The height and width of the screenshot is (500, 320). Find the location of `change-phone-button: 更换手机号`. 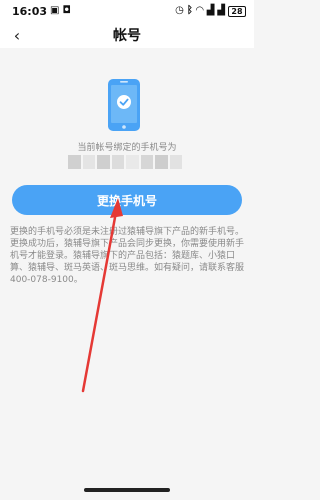

change-phone-button: 更换手机号 is located at coordinates (127, 200).